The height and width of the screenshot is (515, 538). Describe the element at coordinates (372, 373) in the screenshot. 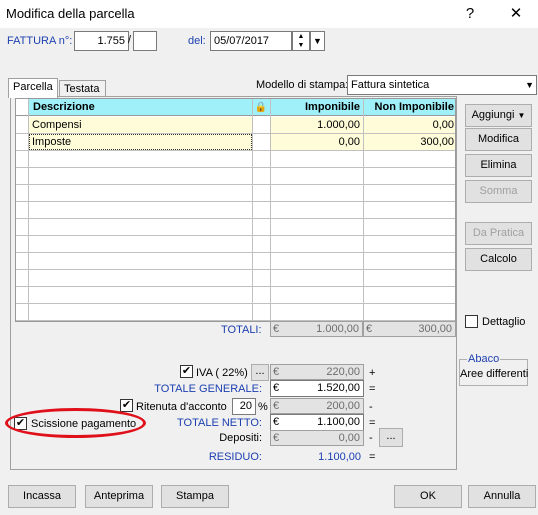

I see `iva-operator: +` at that location.